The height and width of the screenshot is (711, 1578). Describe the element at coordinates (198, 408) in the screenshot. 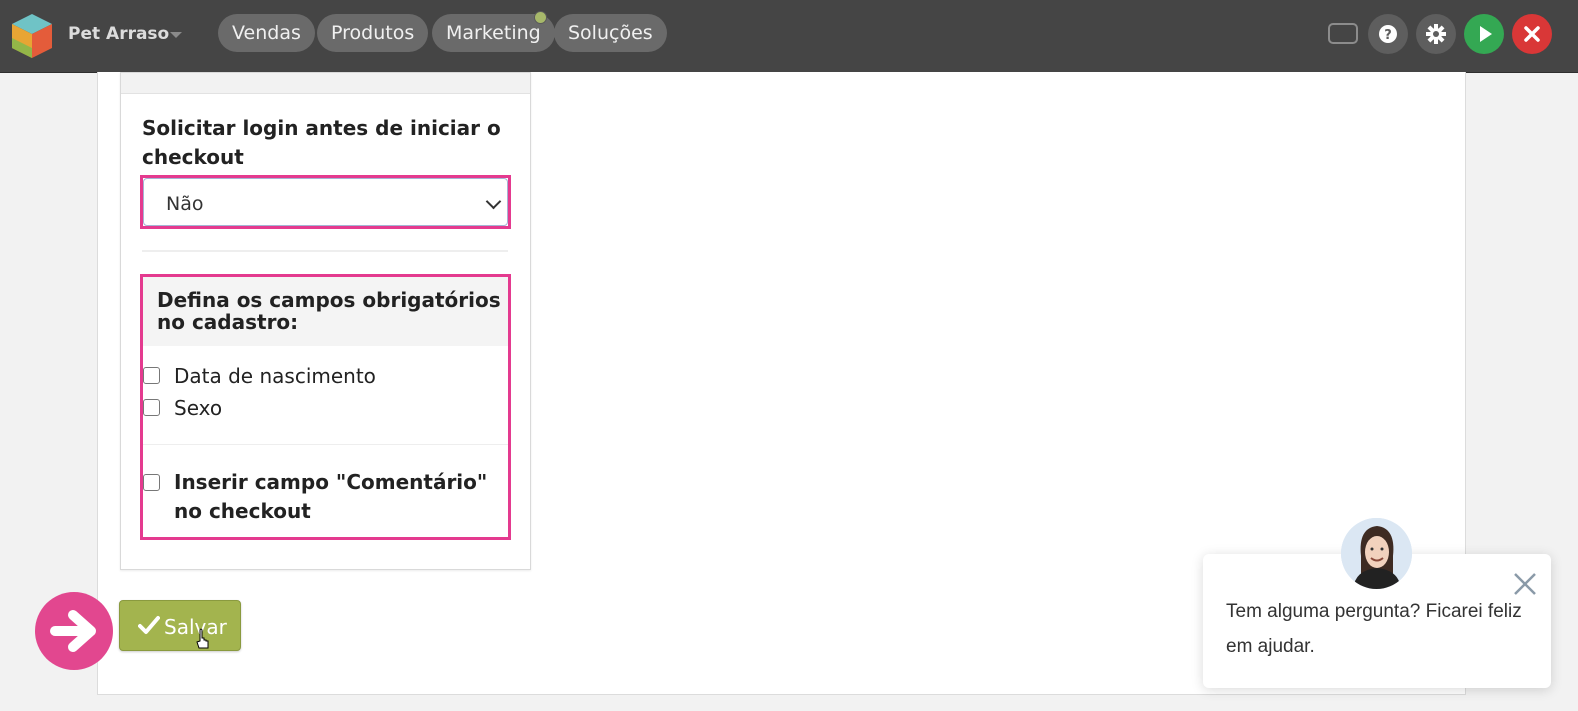

I see `checkbox-sex-label: Sexo` at that location.